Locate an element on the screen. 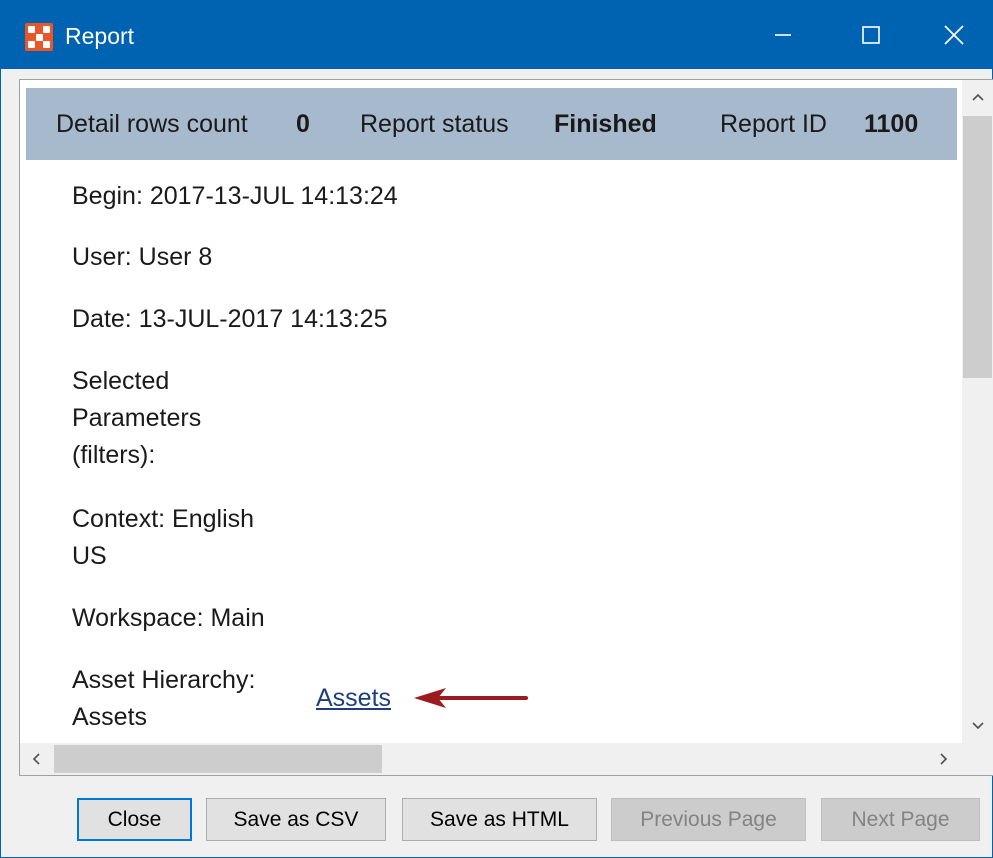 The height and width of the screenshot is (858, 993). close-window-button is located at coordinates (953, 35).